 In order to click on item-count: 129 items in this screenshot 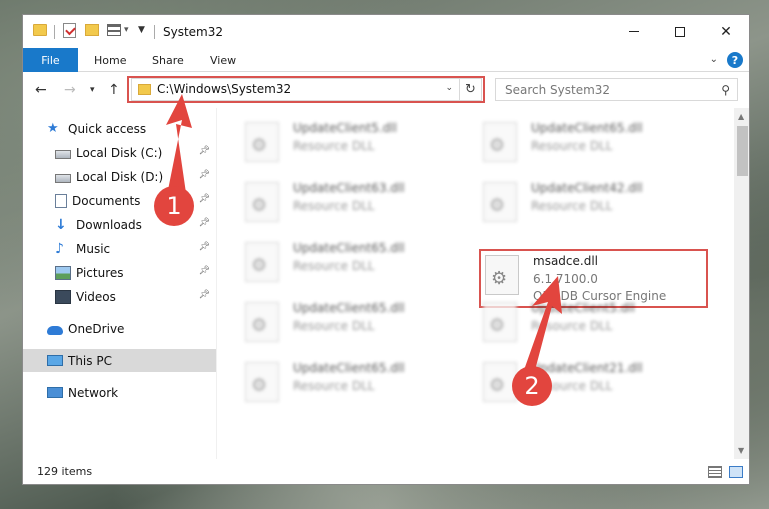, I will do `click(65, 471)`.